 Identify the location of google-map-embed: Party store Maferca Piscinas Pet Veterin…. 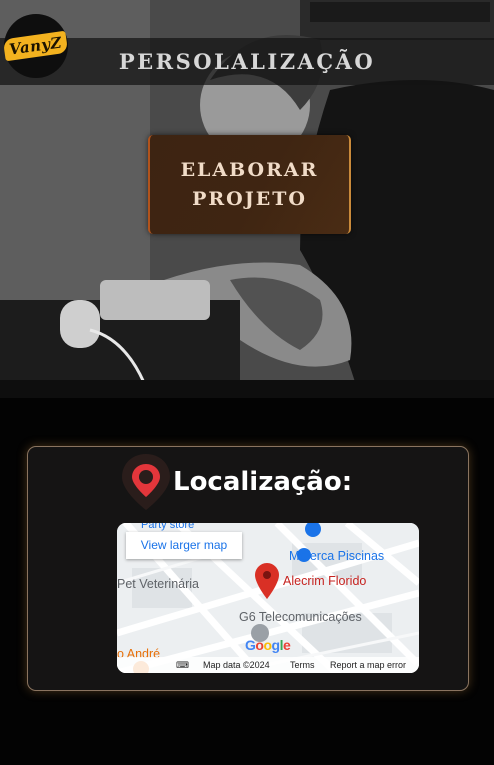
(268, 598).